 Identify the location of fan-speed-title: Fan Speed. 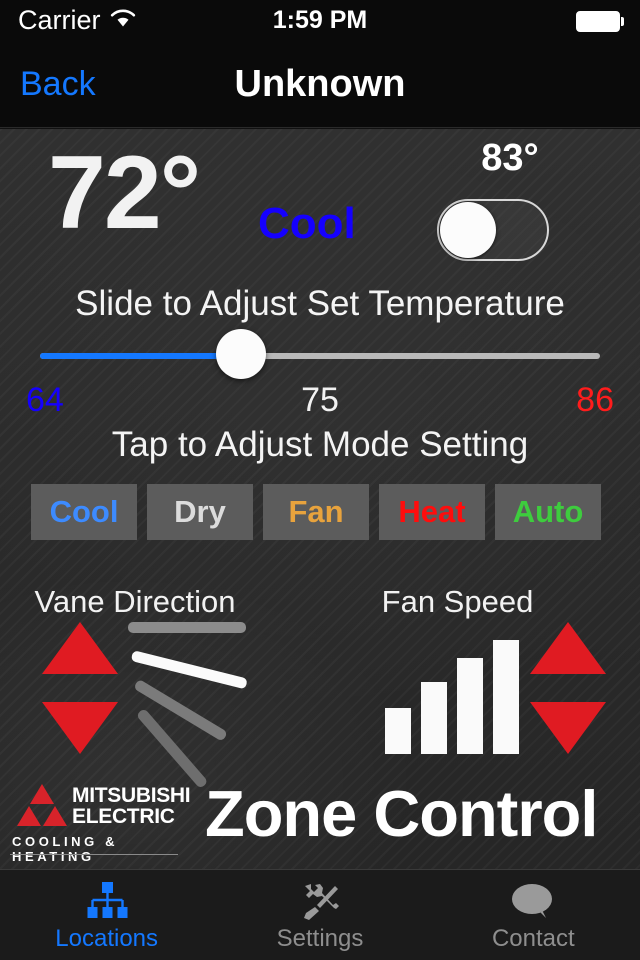
(457, 601).